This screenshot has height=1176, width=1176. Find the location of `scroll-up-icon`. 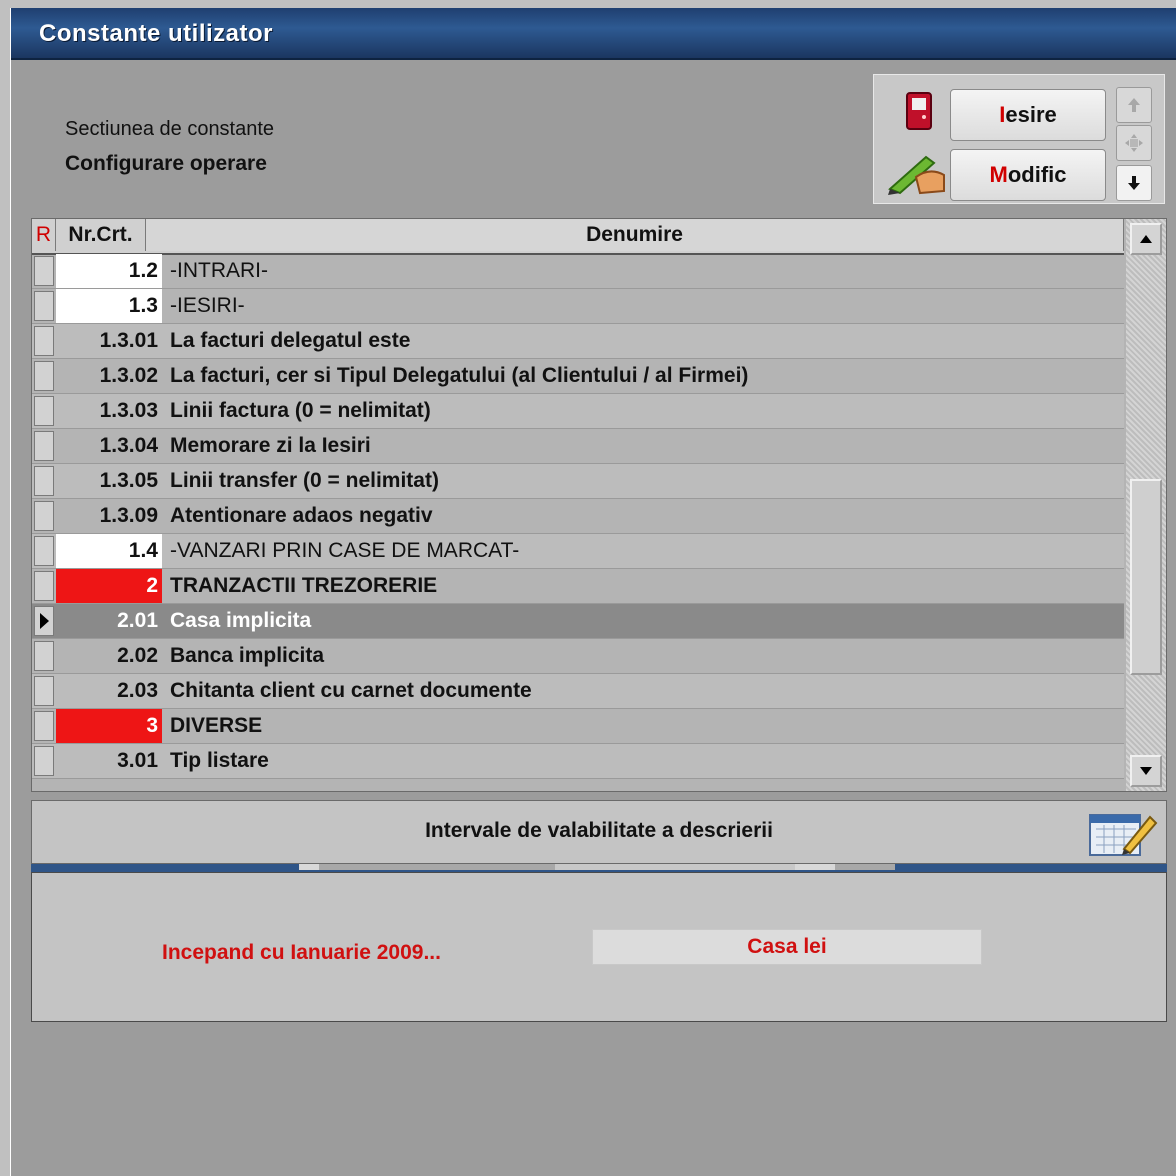

scroll-up-icon is located at coordinates (1146, 239).